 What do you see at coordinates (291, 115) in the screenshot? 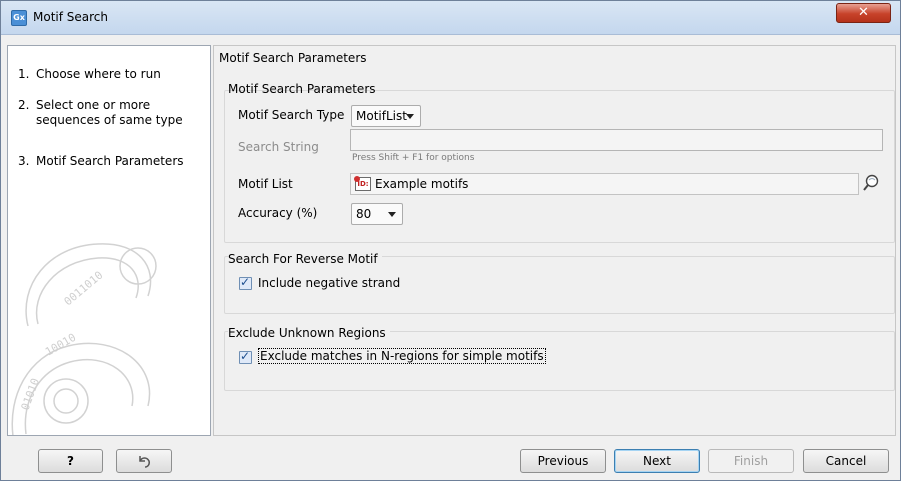
I see `motif-search-type-label: Motif Search Type` at bounding box center [291, 115].